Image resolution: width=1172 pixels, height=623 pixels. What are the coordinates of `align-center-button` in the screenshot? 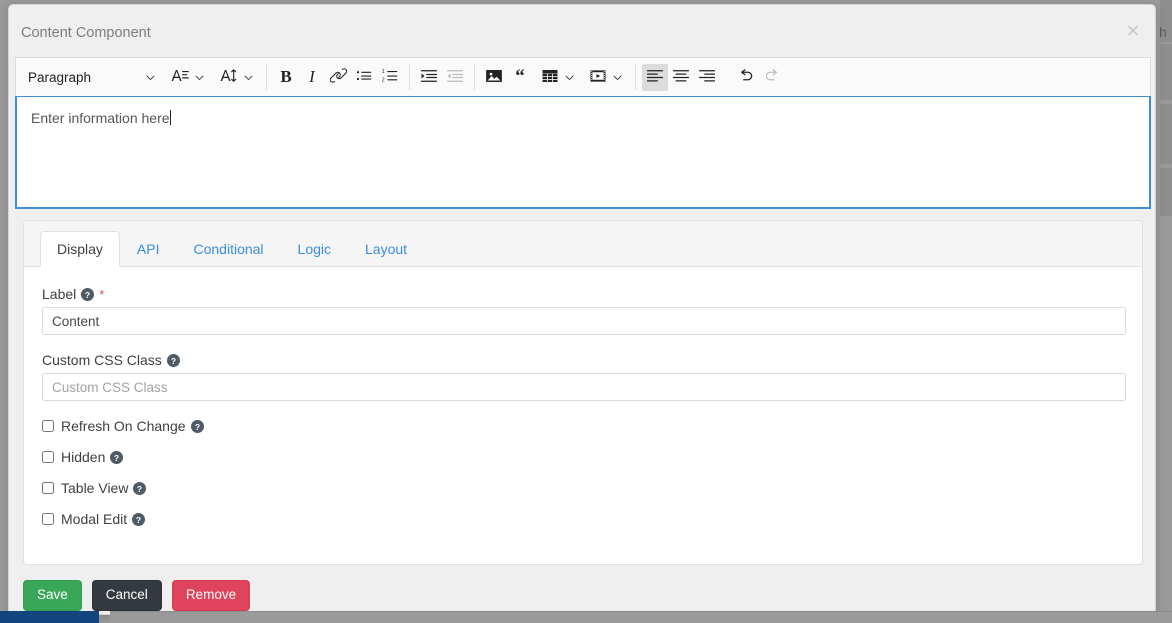 It's located at (681, 77).